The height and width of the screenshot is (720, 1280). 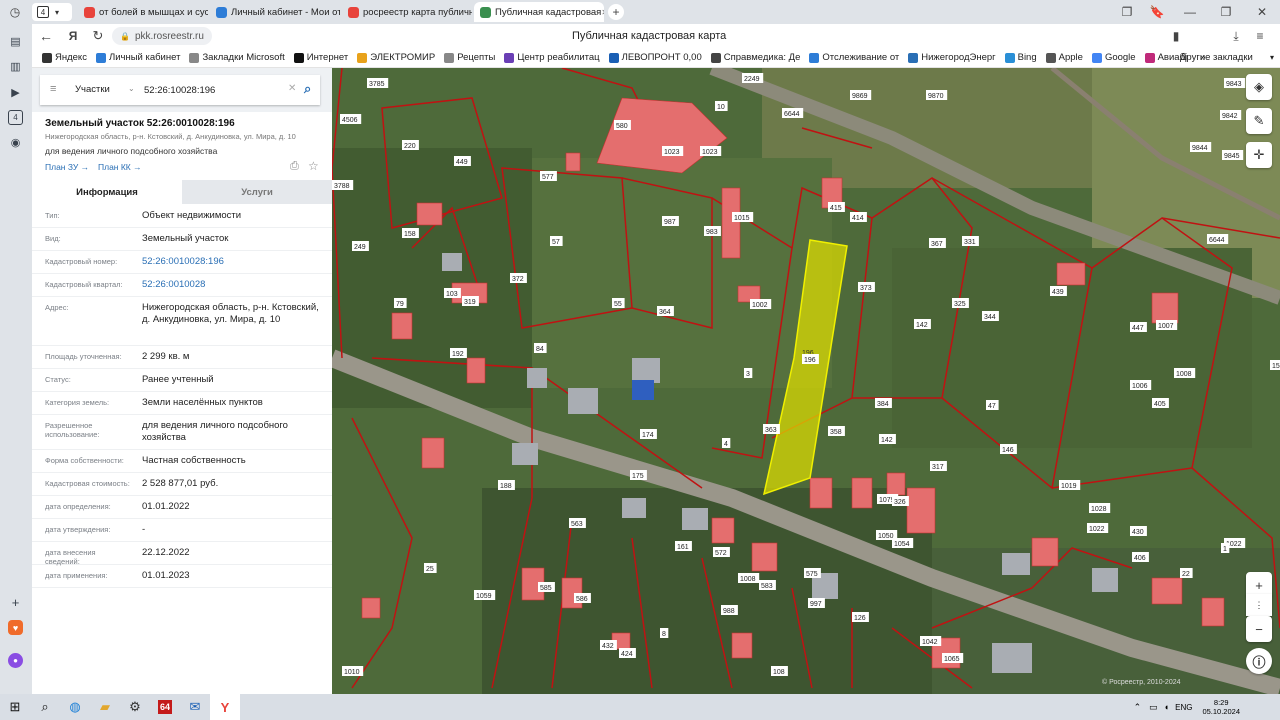 What do you see at coordinates (726, 443) in the screenshot?
I see `parcel-label: 4` at bounding box center [726, 443].